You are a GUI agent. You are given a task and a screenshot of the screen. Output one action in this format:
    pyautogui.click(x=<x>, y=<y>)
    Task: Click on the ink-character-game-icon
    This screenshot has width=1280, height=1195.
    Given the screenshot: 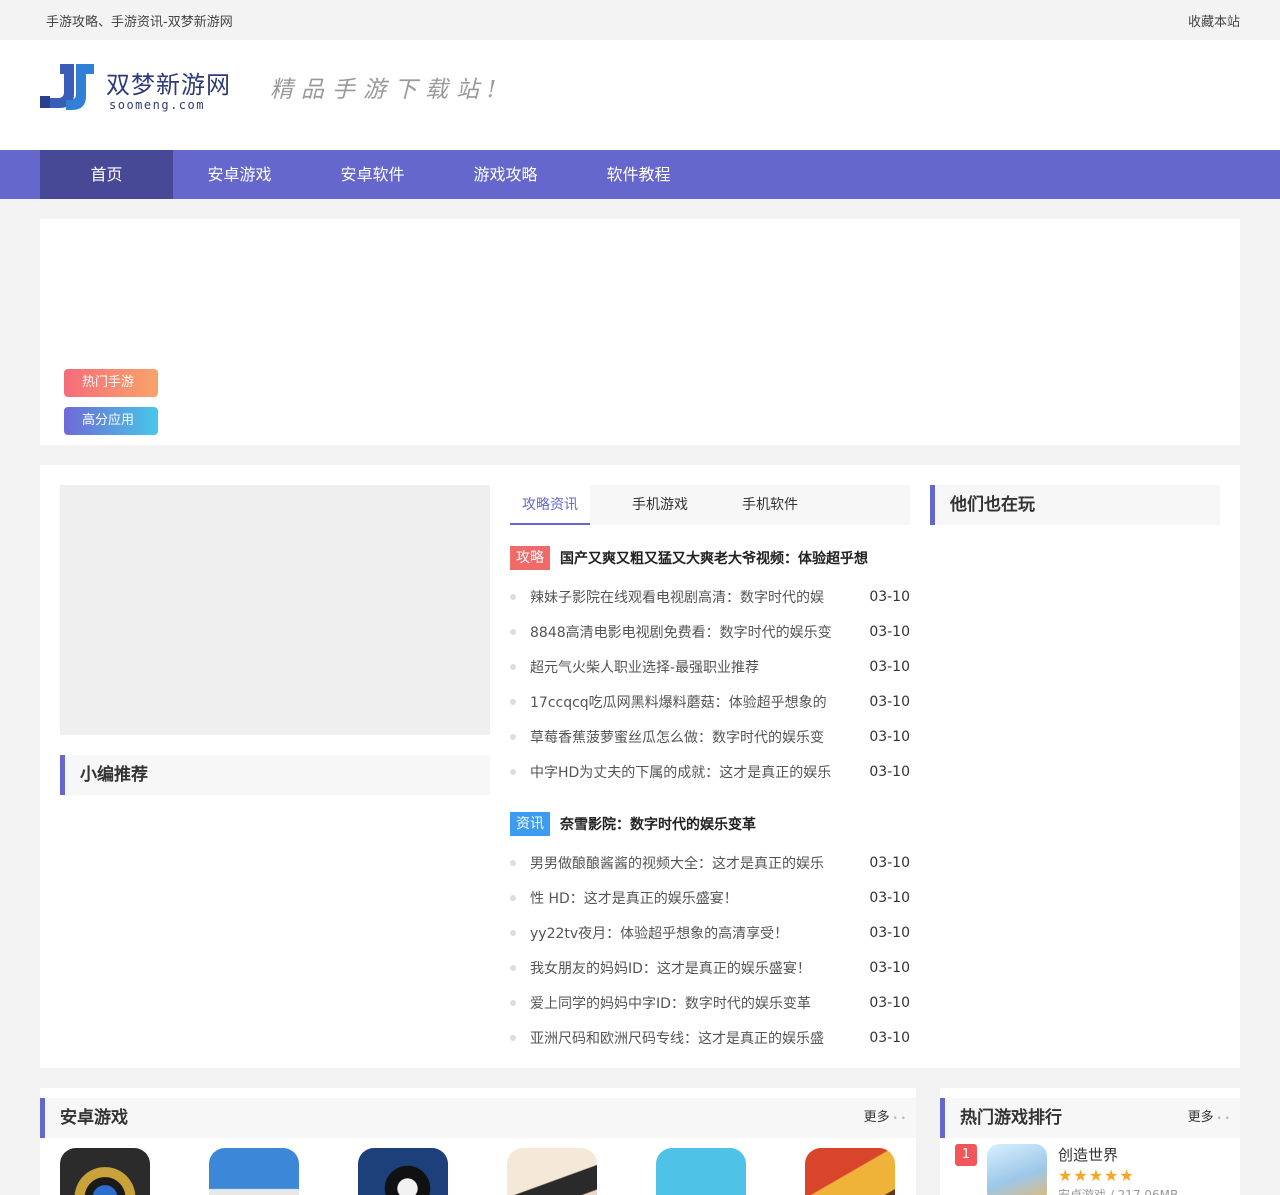 What is the action you would take?
    pyautogui.click(x=552, y=1171)
    